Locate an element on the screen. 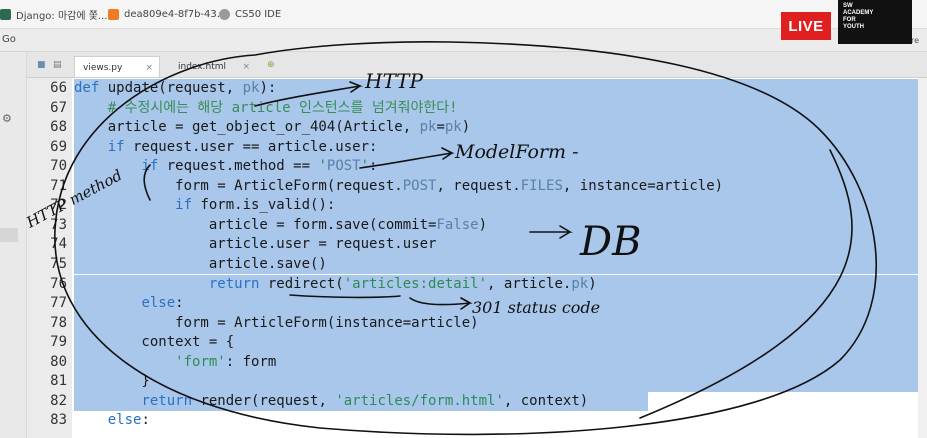 The width and height of the screenshot is (927, 438). line-number: 78 is located at coordinates (58, 322).